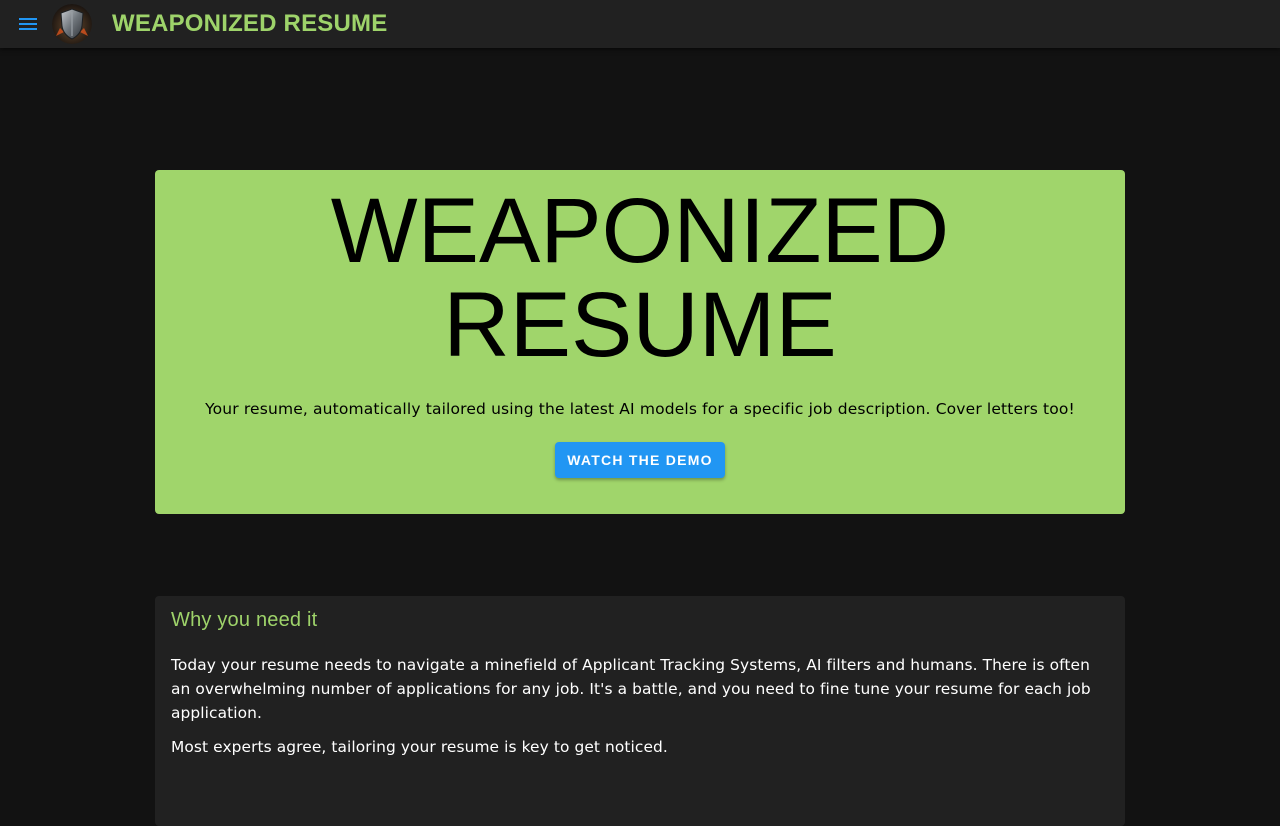 The width and height of the screenshot is (1280, 826). Describe the element at coordinates (249, 24) in the screenshot. I see `app-title: WEAPONIZED RESUME` at that location.